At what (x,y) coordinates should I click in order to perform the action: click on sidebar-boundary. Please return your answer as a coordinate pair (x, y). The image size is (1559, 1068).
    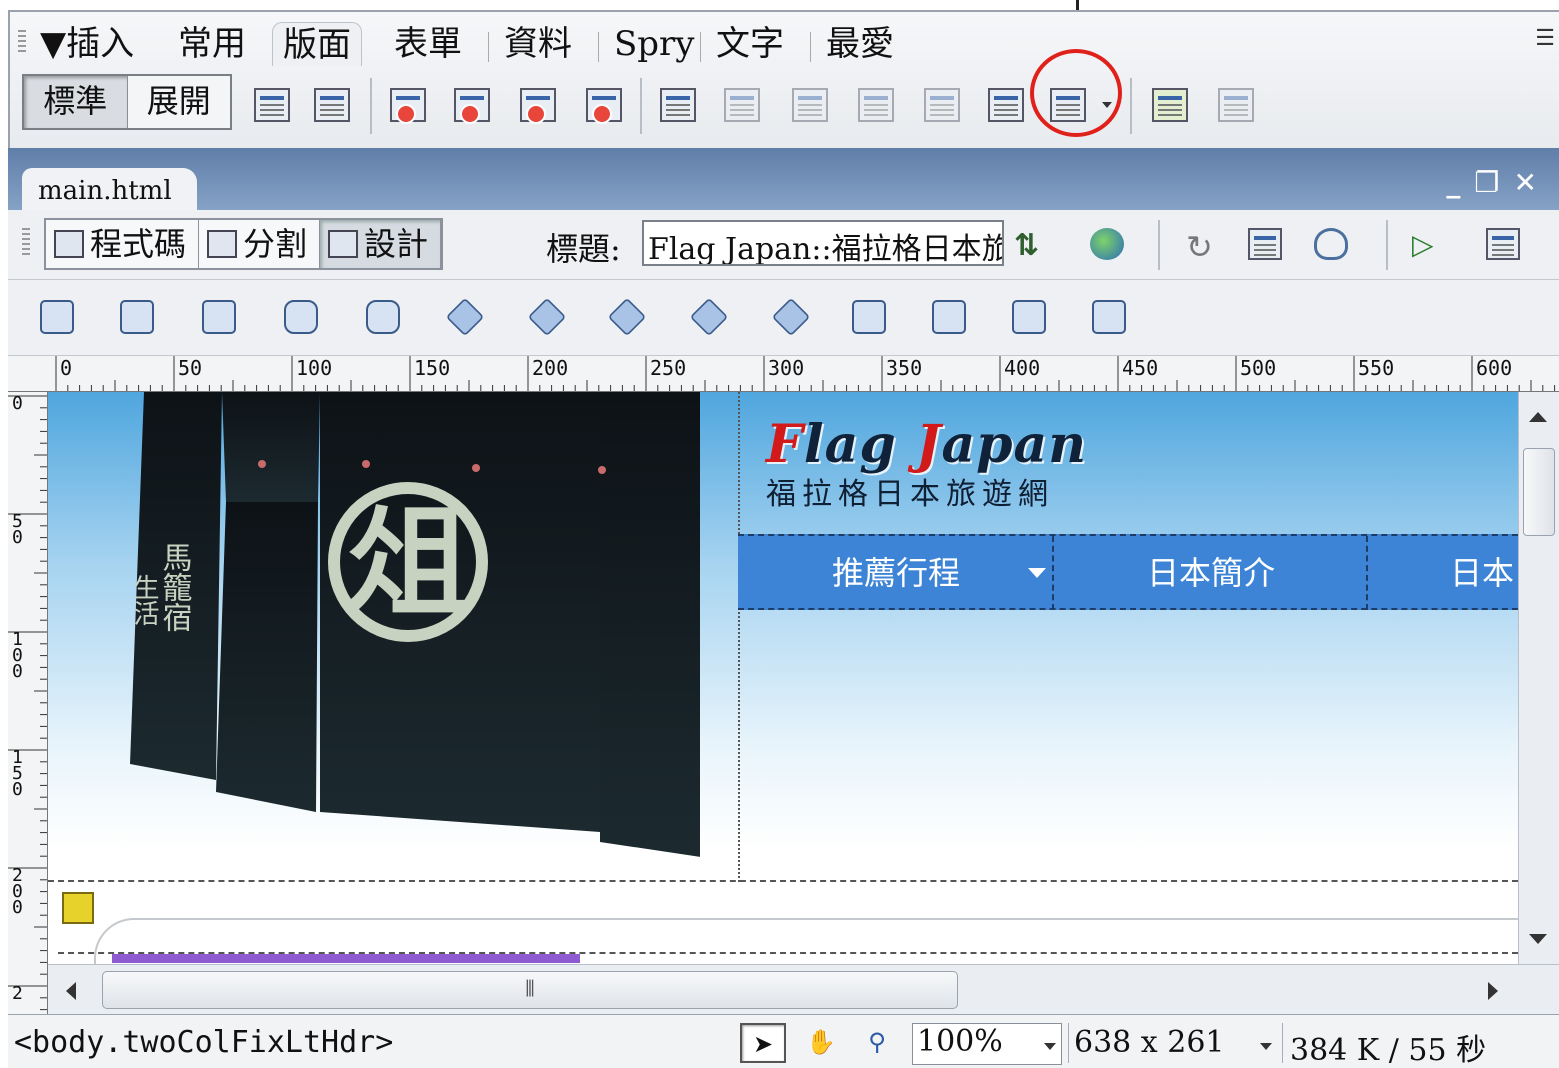
    Looking at the image, I should click on (739, 637).